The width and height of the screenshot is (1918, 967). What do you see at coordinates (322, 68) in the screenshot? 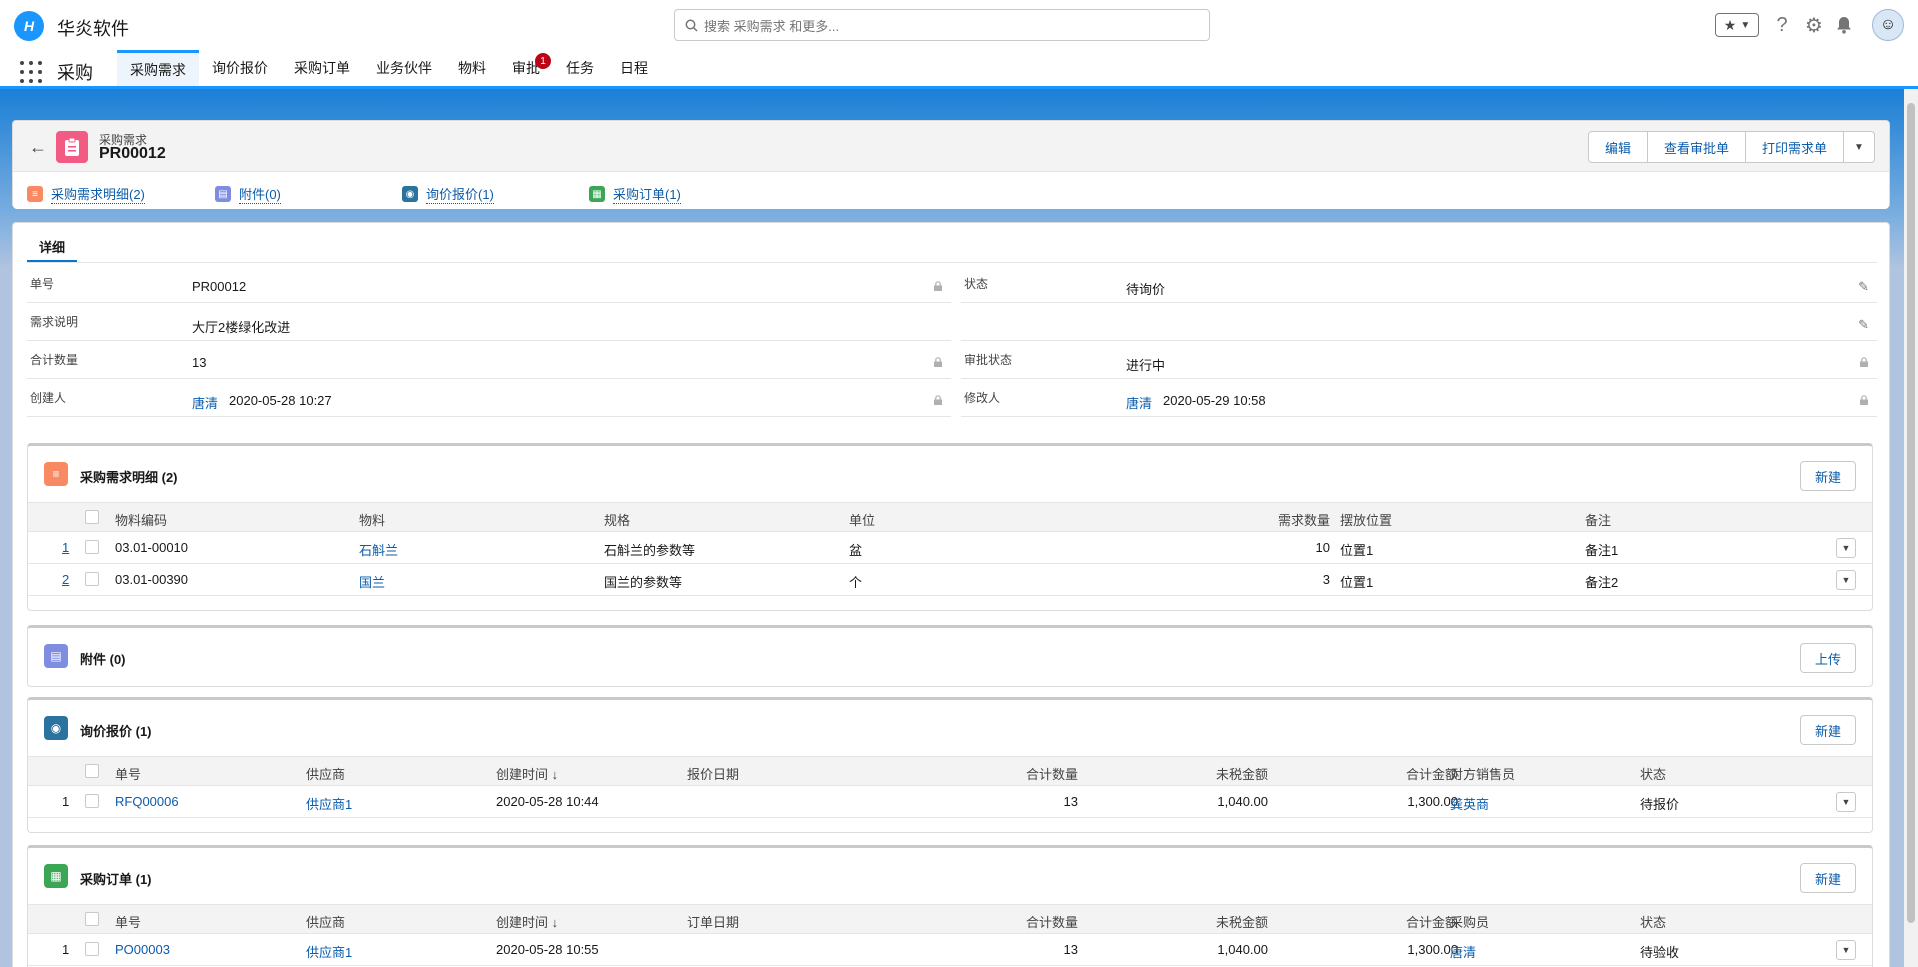
I see `nav-tab-purchase-order: 采购订单` at bounding box center [322, 68].